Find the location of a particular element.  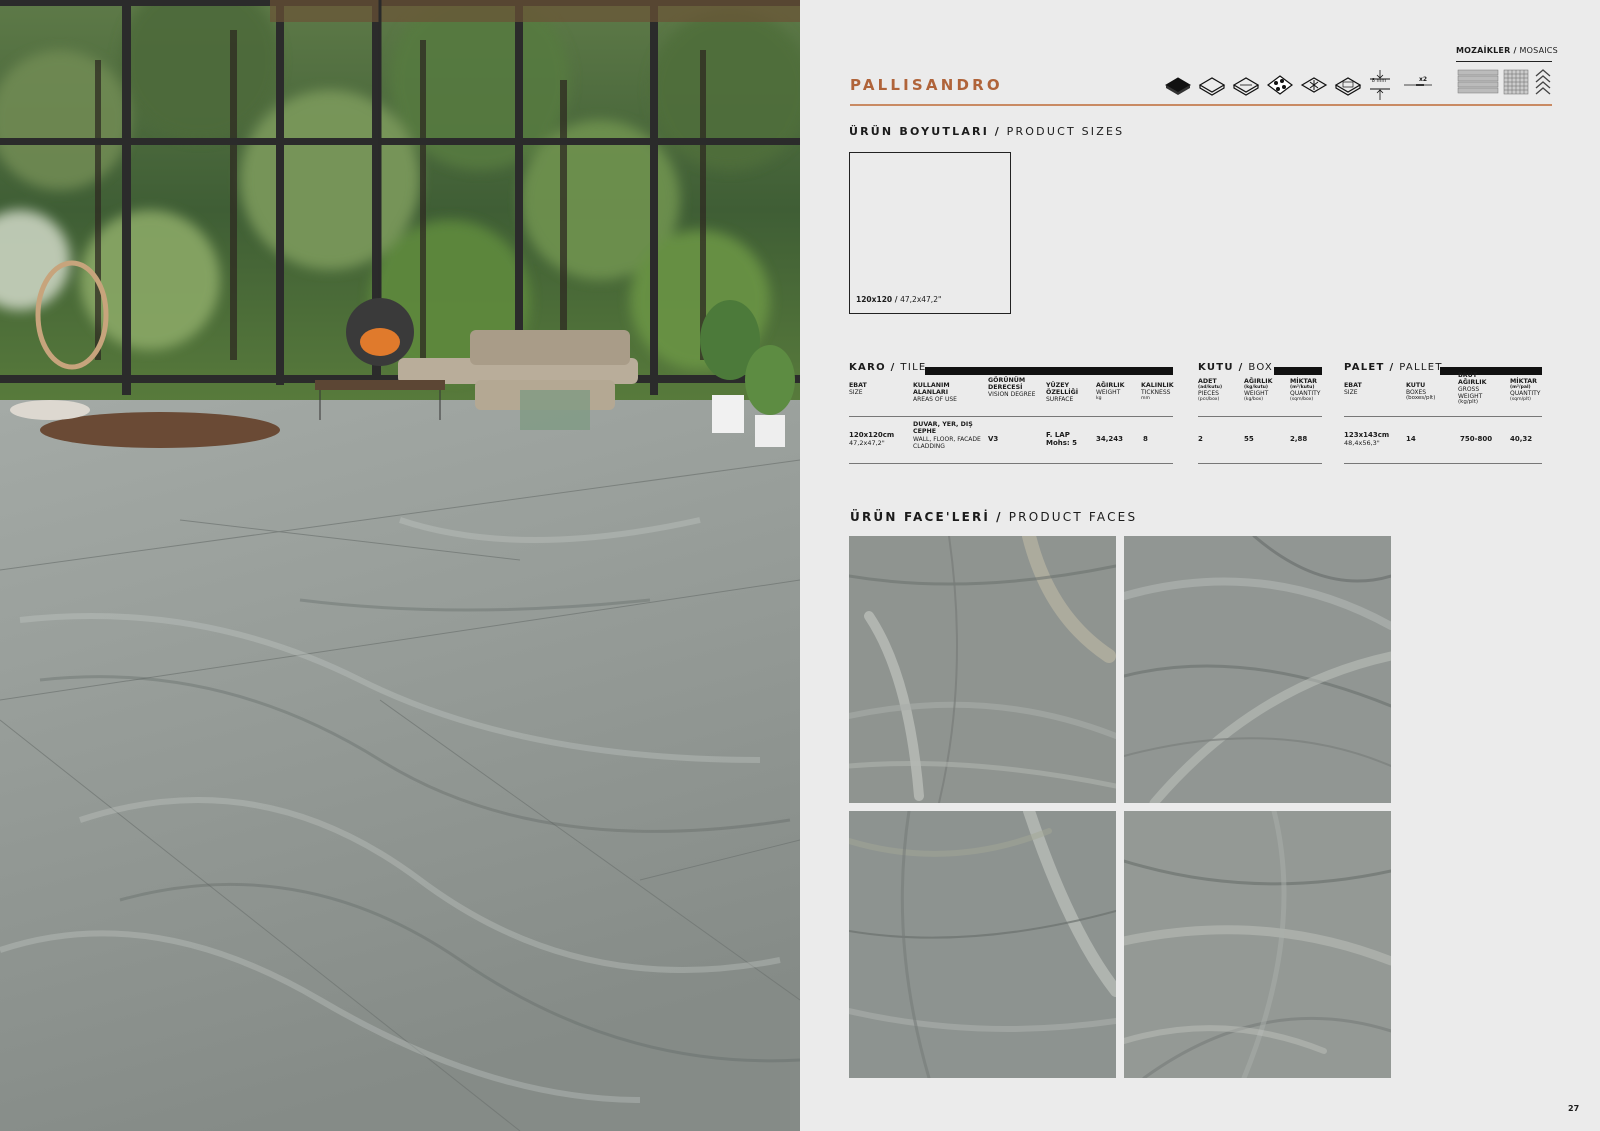

strip-mosaic-icon is located at coordinates (1478, 81).